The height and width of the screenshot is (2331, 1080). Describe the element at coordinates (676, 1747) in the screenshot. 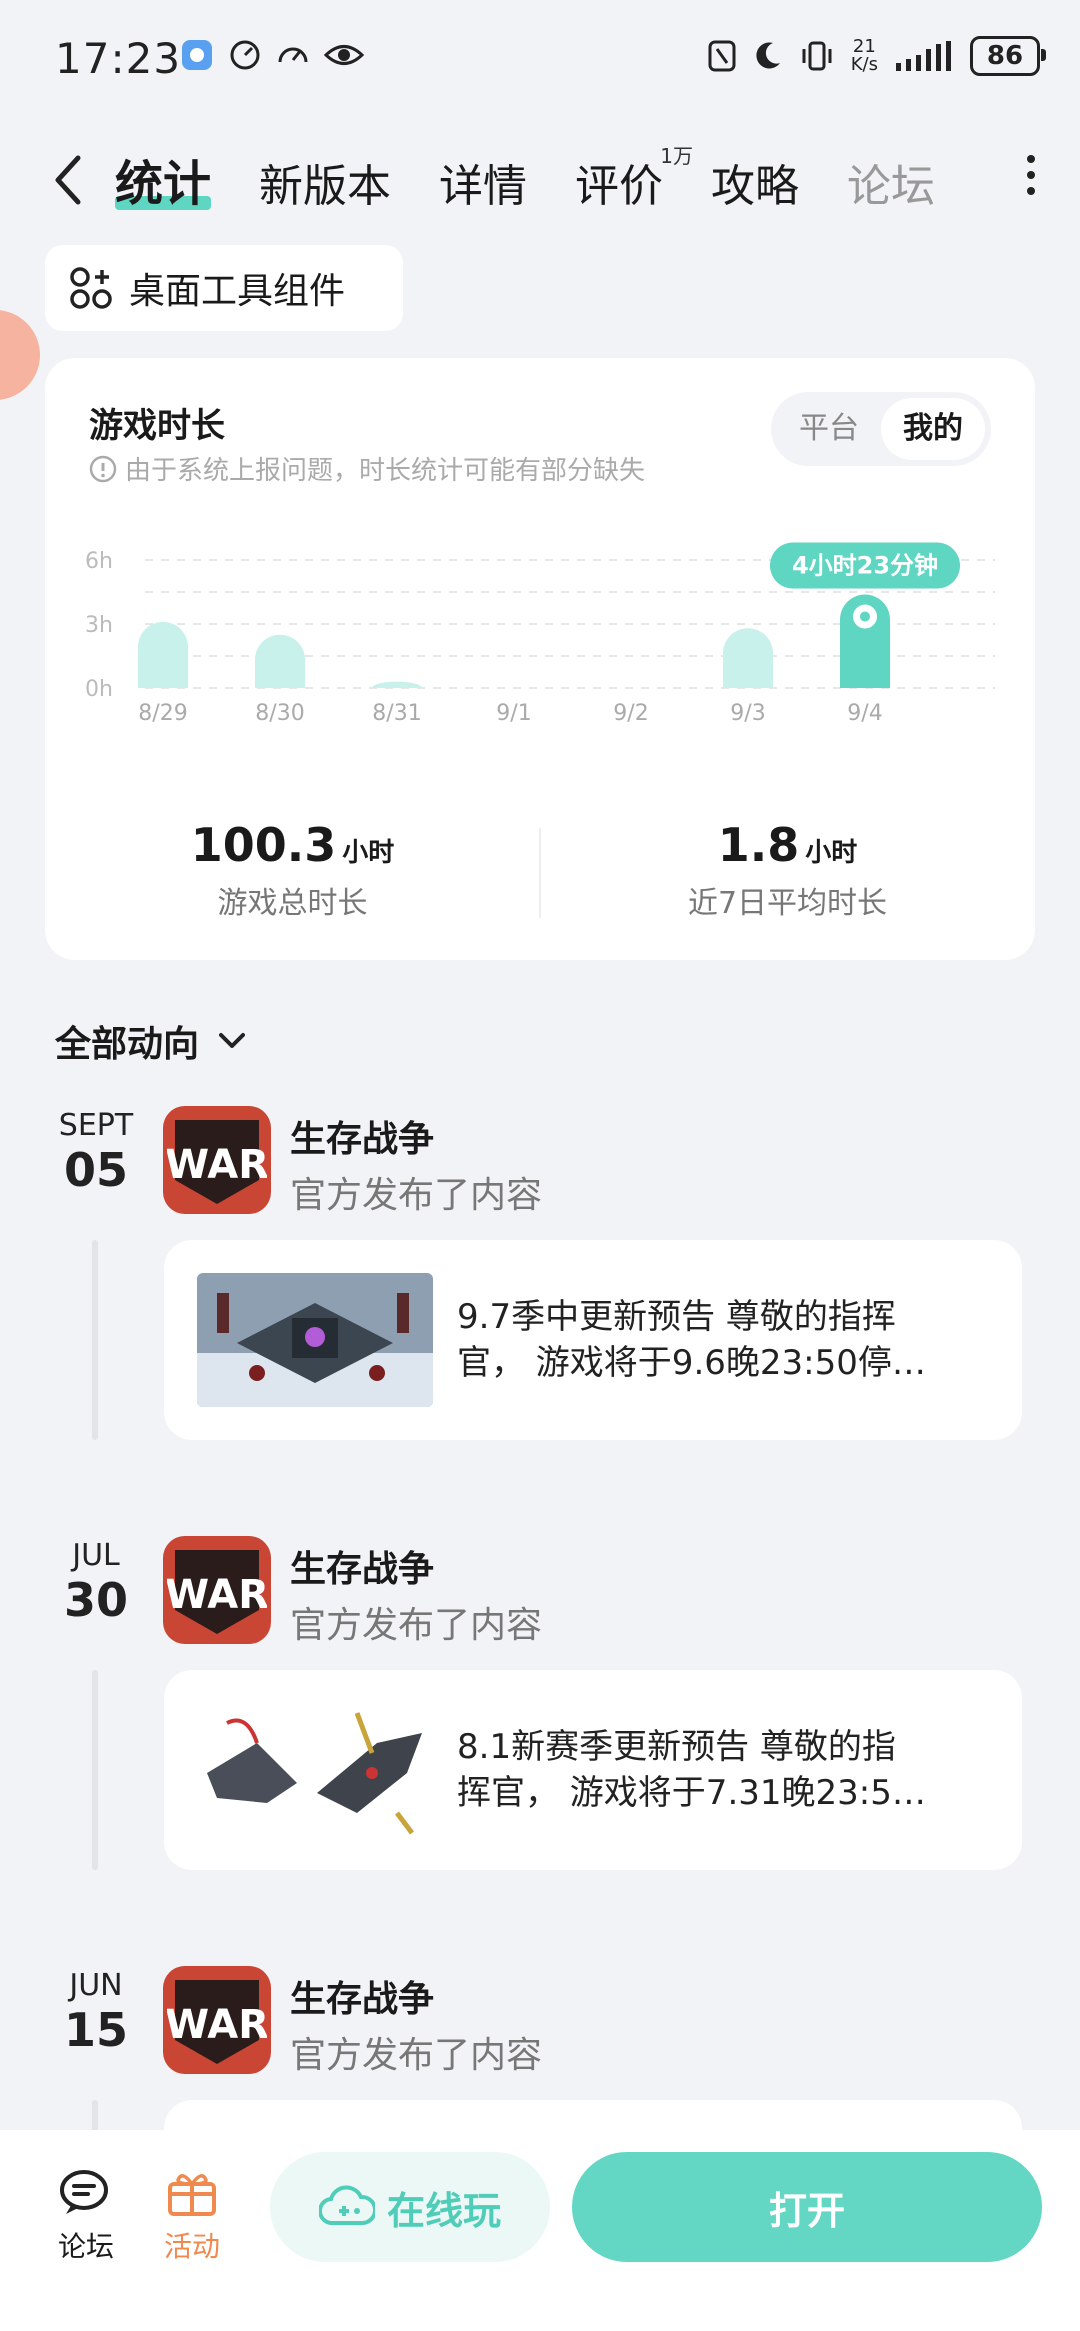

I see `post-excerpt-line: 8.1新赛季更新预告 尊敬的指` at that location.